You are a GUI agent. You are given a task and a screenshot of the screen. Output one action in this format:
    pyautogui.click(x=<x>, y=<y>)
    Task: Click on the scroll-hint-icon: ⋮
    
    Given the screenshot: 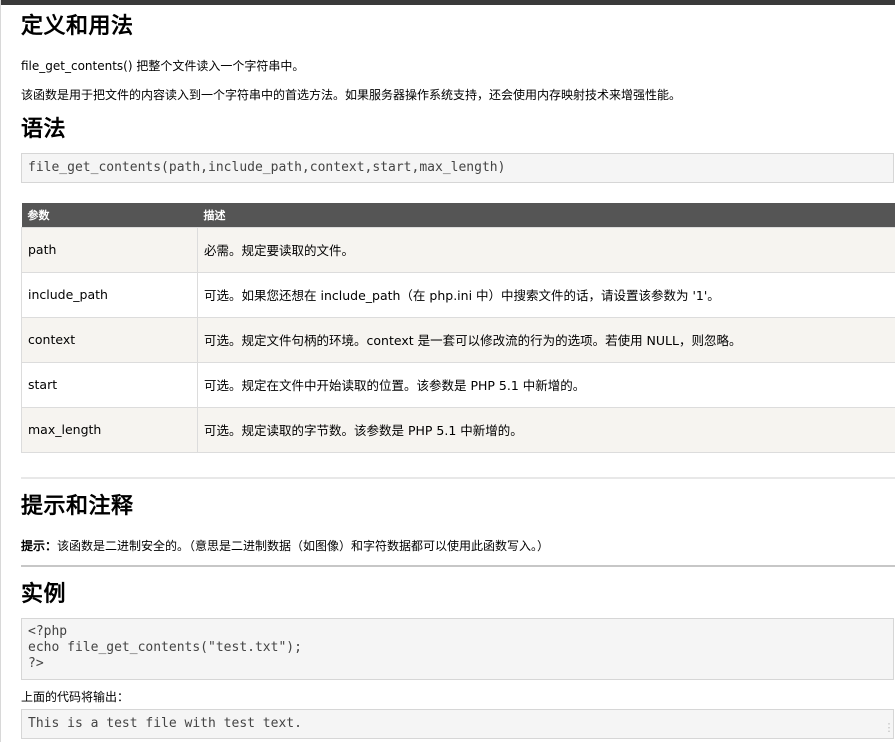 What is the action you would take?
    pyautogui.click(x=889, y=728)
    